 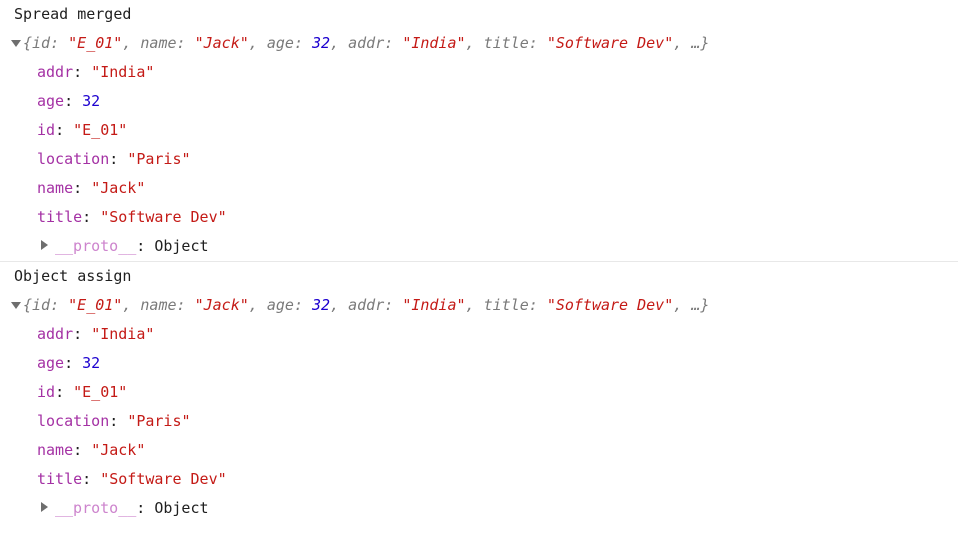 I want to click on property-key: name, so click(x=55, y=188).